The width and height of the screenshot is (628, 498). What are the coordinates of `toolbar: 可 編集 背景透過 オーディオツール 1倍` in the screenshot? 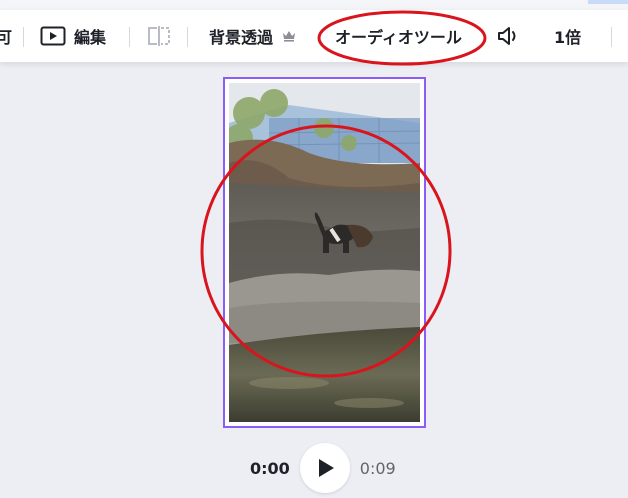 It's located at (314, 36).